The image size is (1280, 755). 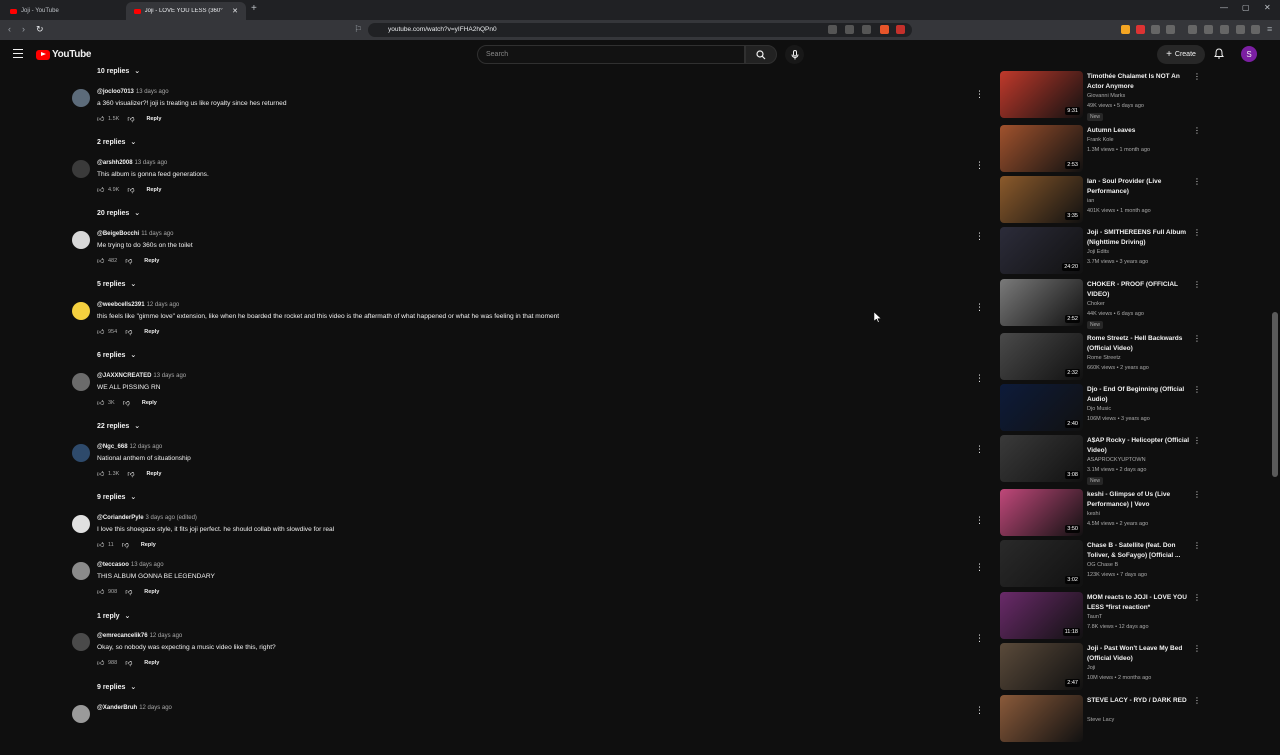 What do you see at coordinates (1091, 668) in the screenshot?
I see `channel-name: Joji` at bounding box center [1091, 668].